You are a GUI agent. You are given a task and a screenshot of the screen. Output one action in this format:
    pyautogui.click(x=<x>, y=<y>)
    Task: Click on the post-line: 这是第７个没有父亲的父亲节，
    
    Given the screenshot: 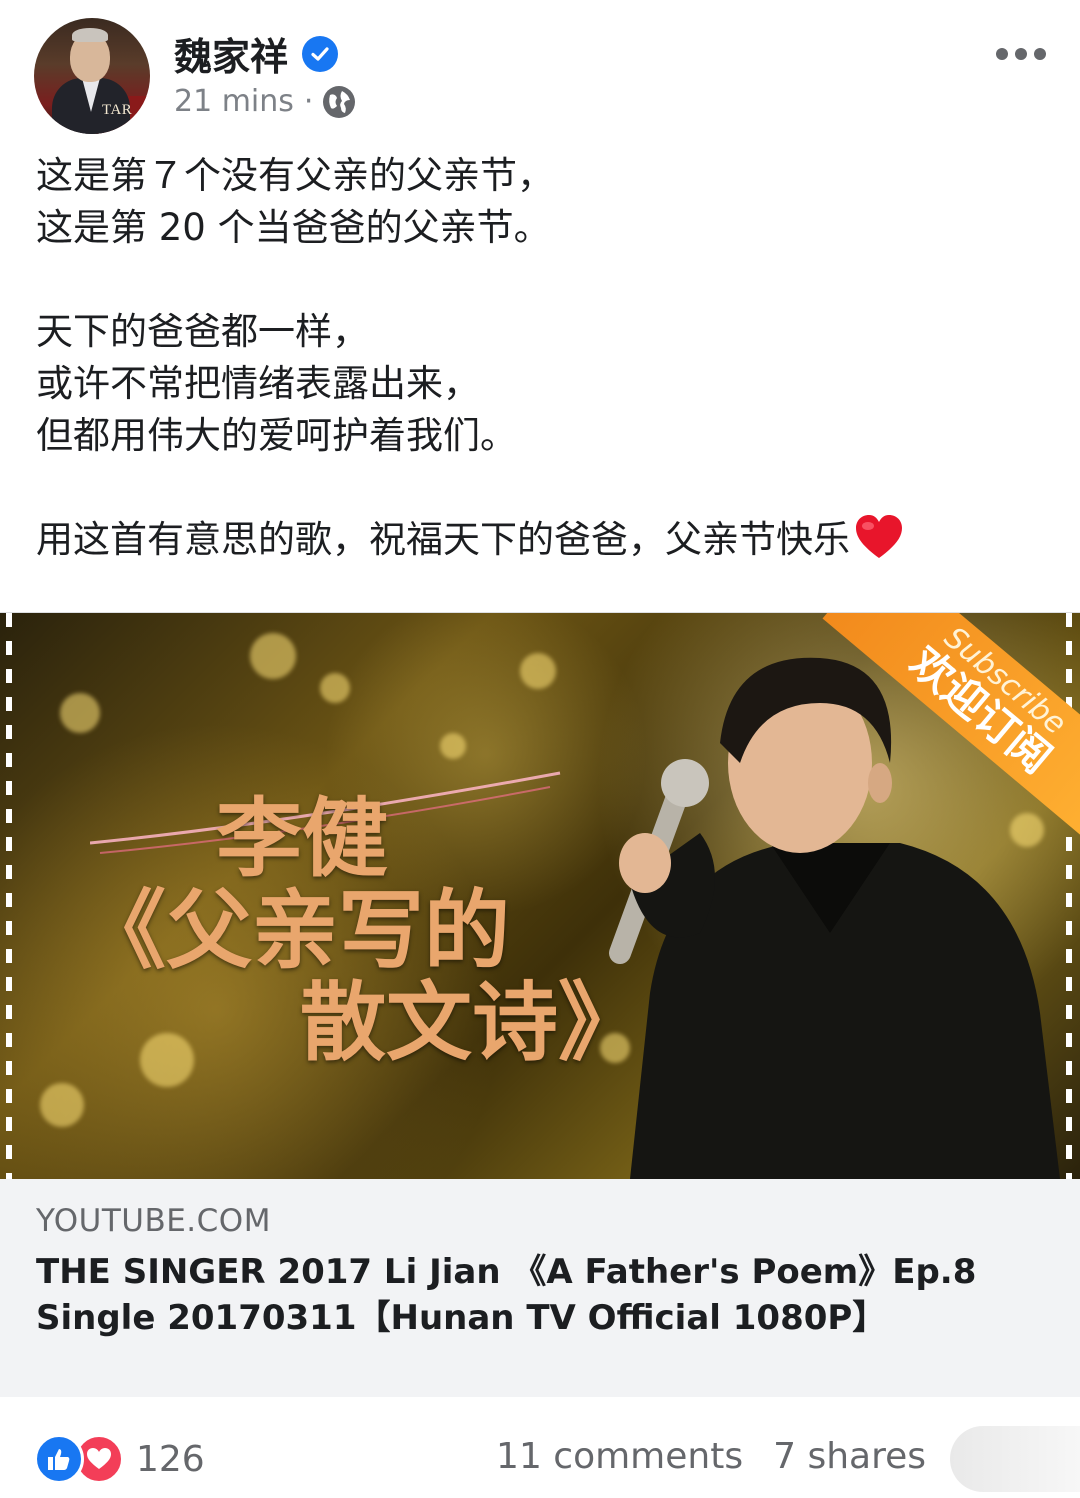 What is the action you would take?
    pyautogui.click(x=295, y=175)
    